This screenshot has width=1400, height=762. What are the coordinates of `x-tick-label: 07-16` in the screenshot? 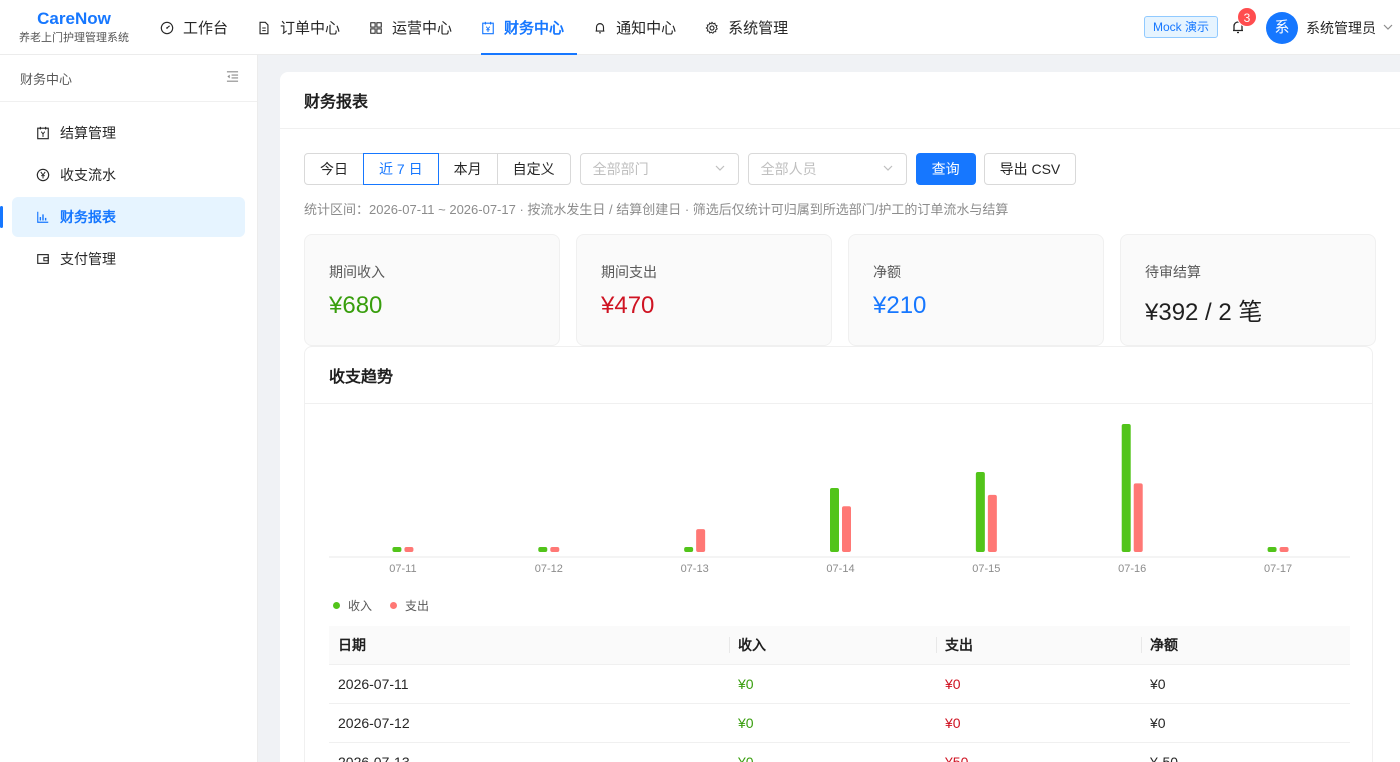 It's located at (1132, 569).